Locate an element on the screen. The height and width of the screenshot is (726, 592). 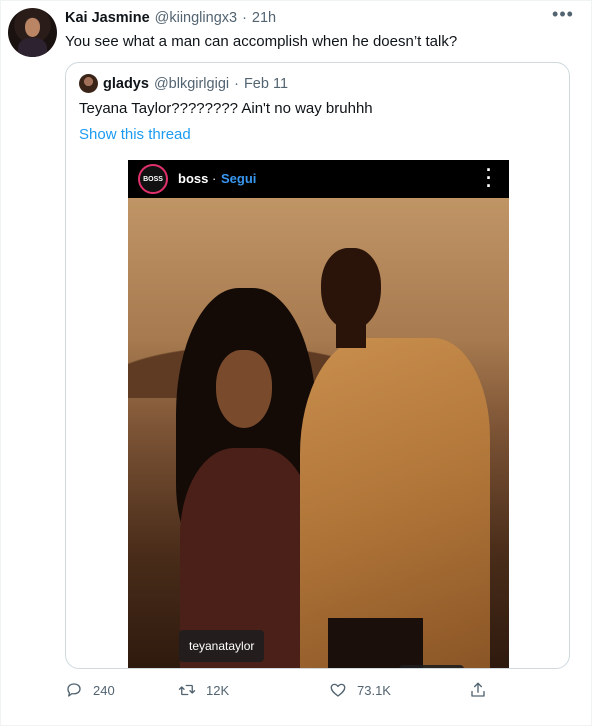
retweet-button: 12K is located at coordinates (203, 690).